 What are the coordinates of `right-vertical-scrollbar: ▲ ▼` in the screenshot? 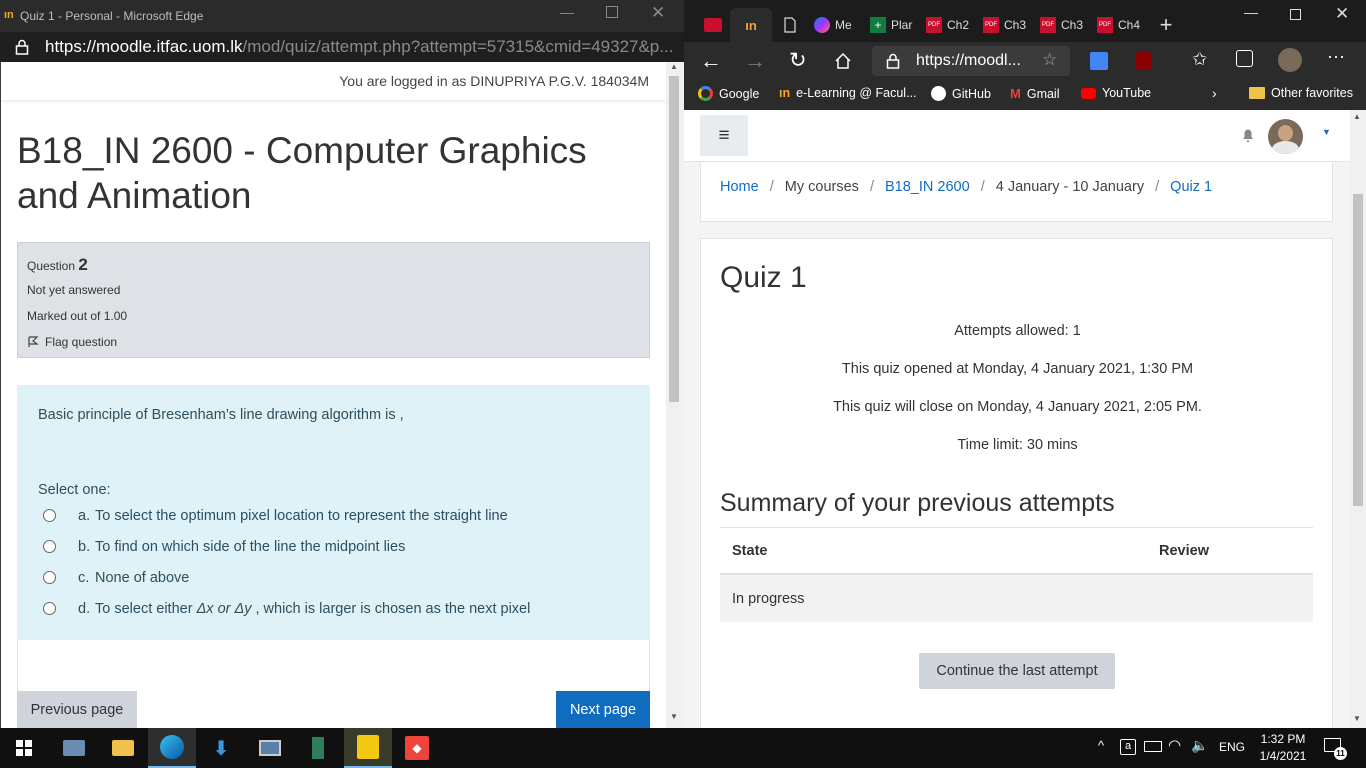 It's located at (1358, 419).